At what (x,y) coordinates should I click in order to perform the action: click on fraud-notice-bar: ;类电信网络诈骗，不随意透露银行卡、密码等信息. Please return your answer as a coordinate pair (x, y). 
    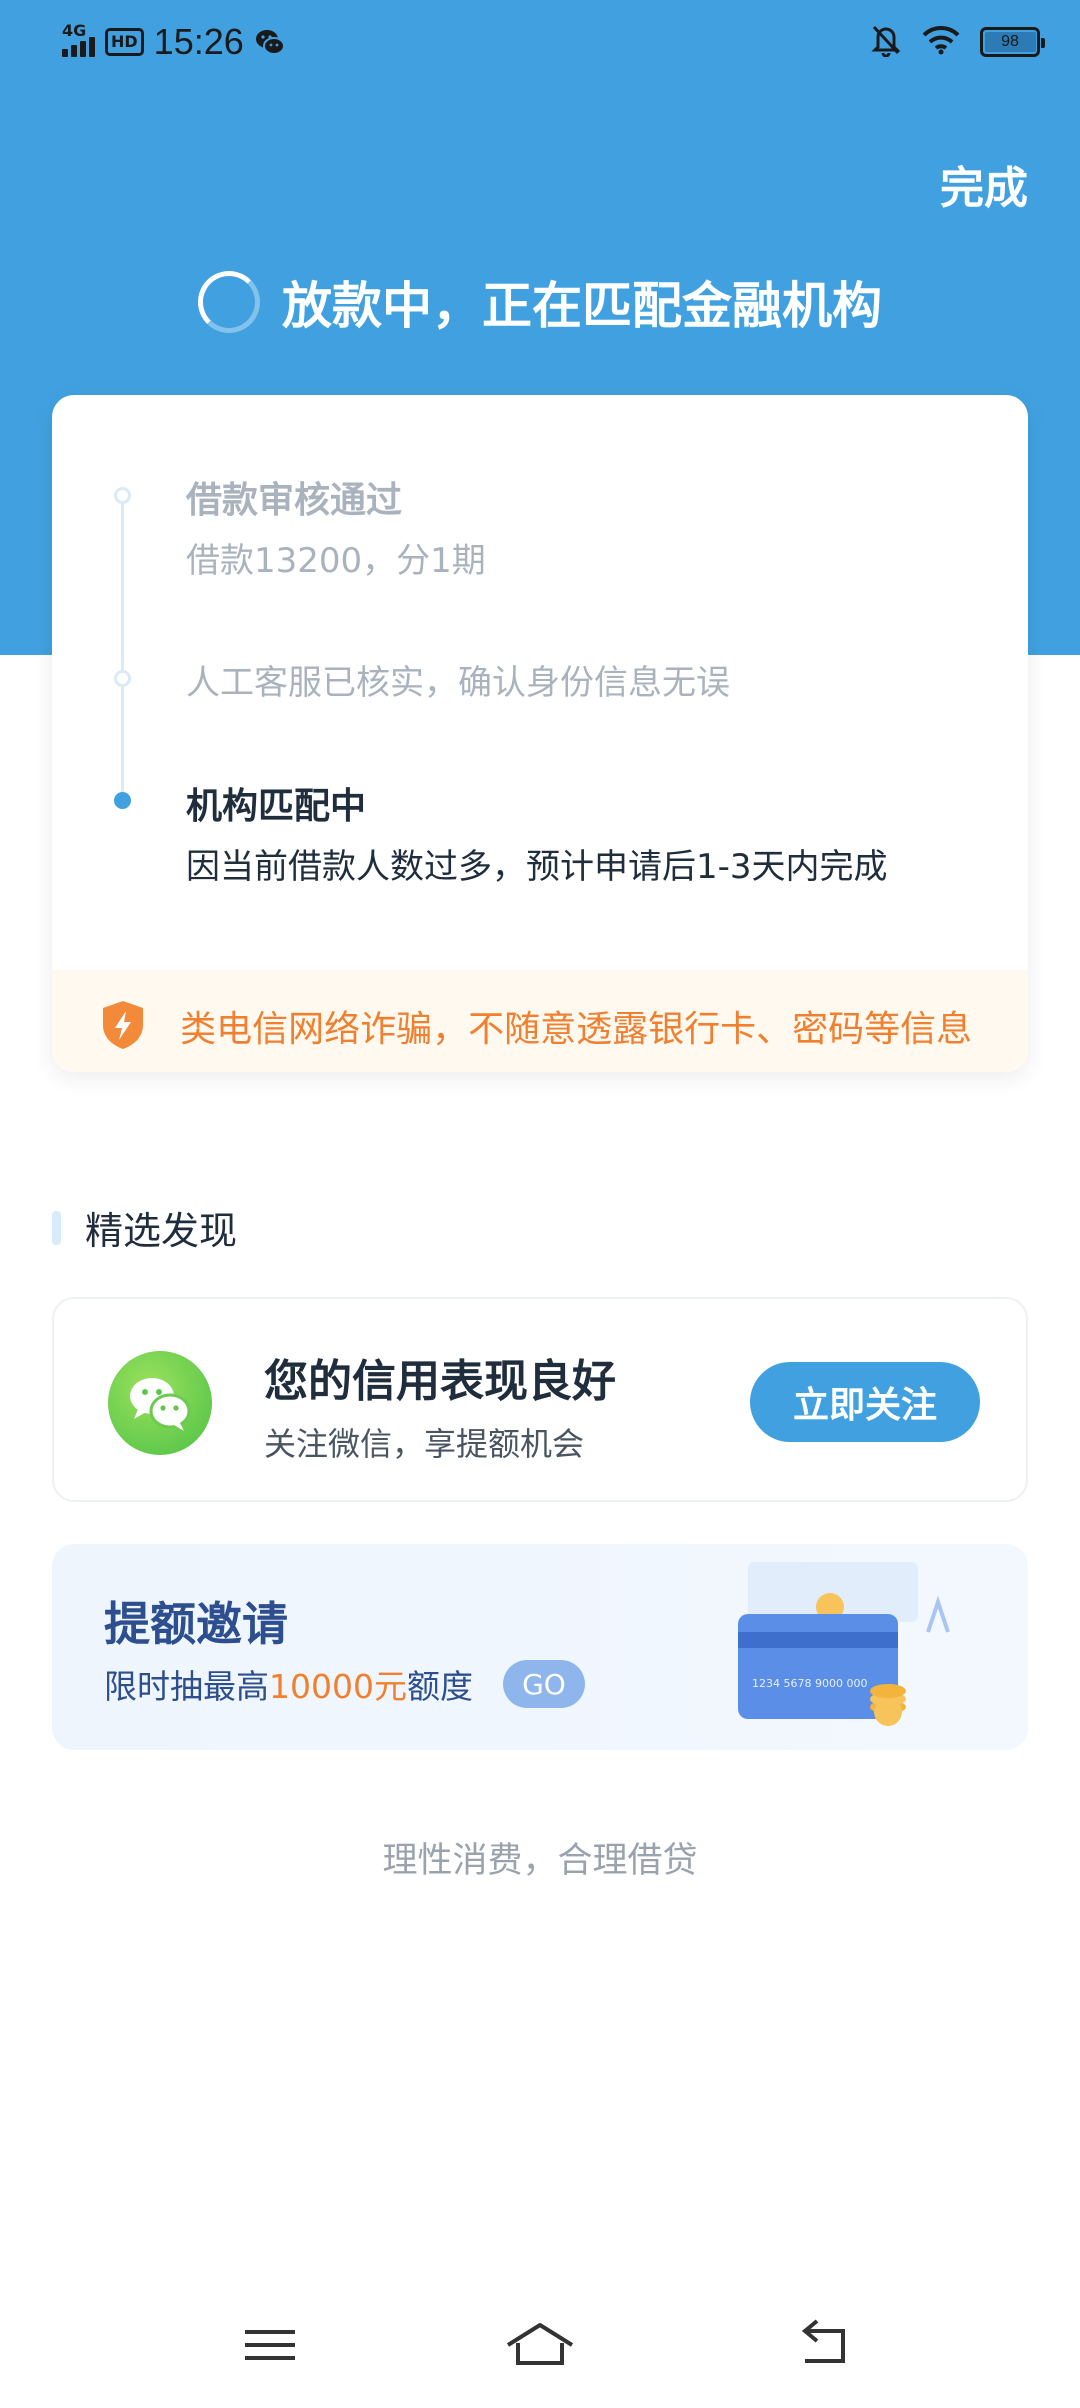
    Looking at the image, I should click on (540, 1021).